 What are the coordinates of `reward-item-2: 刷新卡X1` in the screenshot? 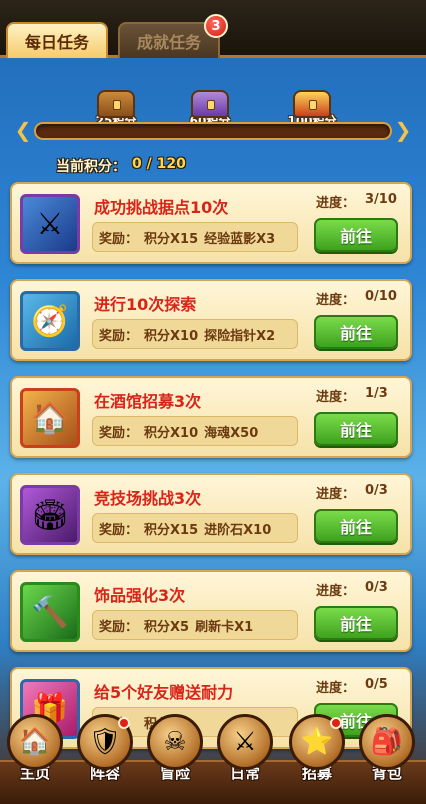 It's located at (224, 627).